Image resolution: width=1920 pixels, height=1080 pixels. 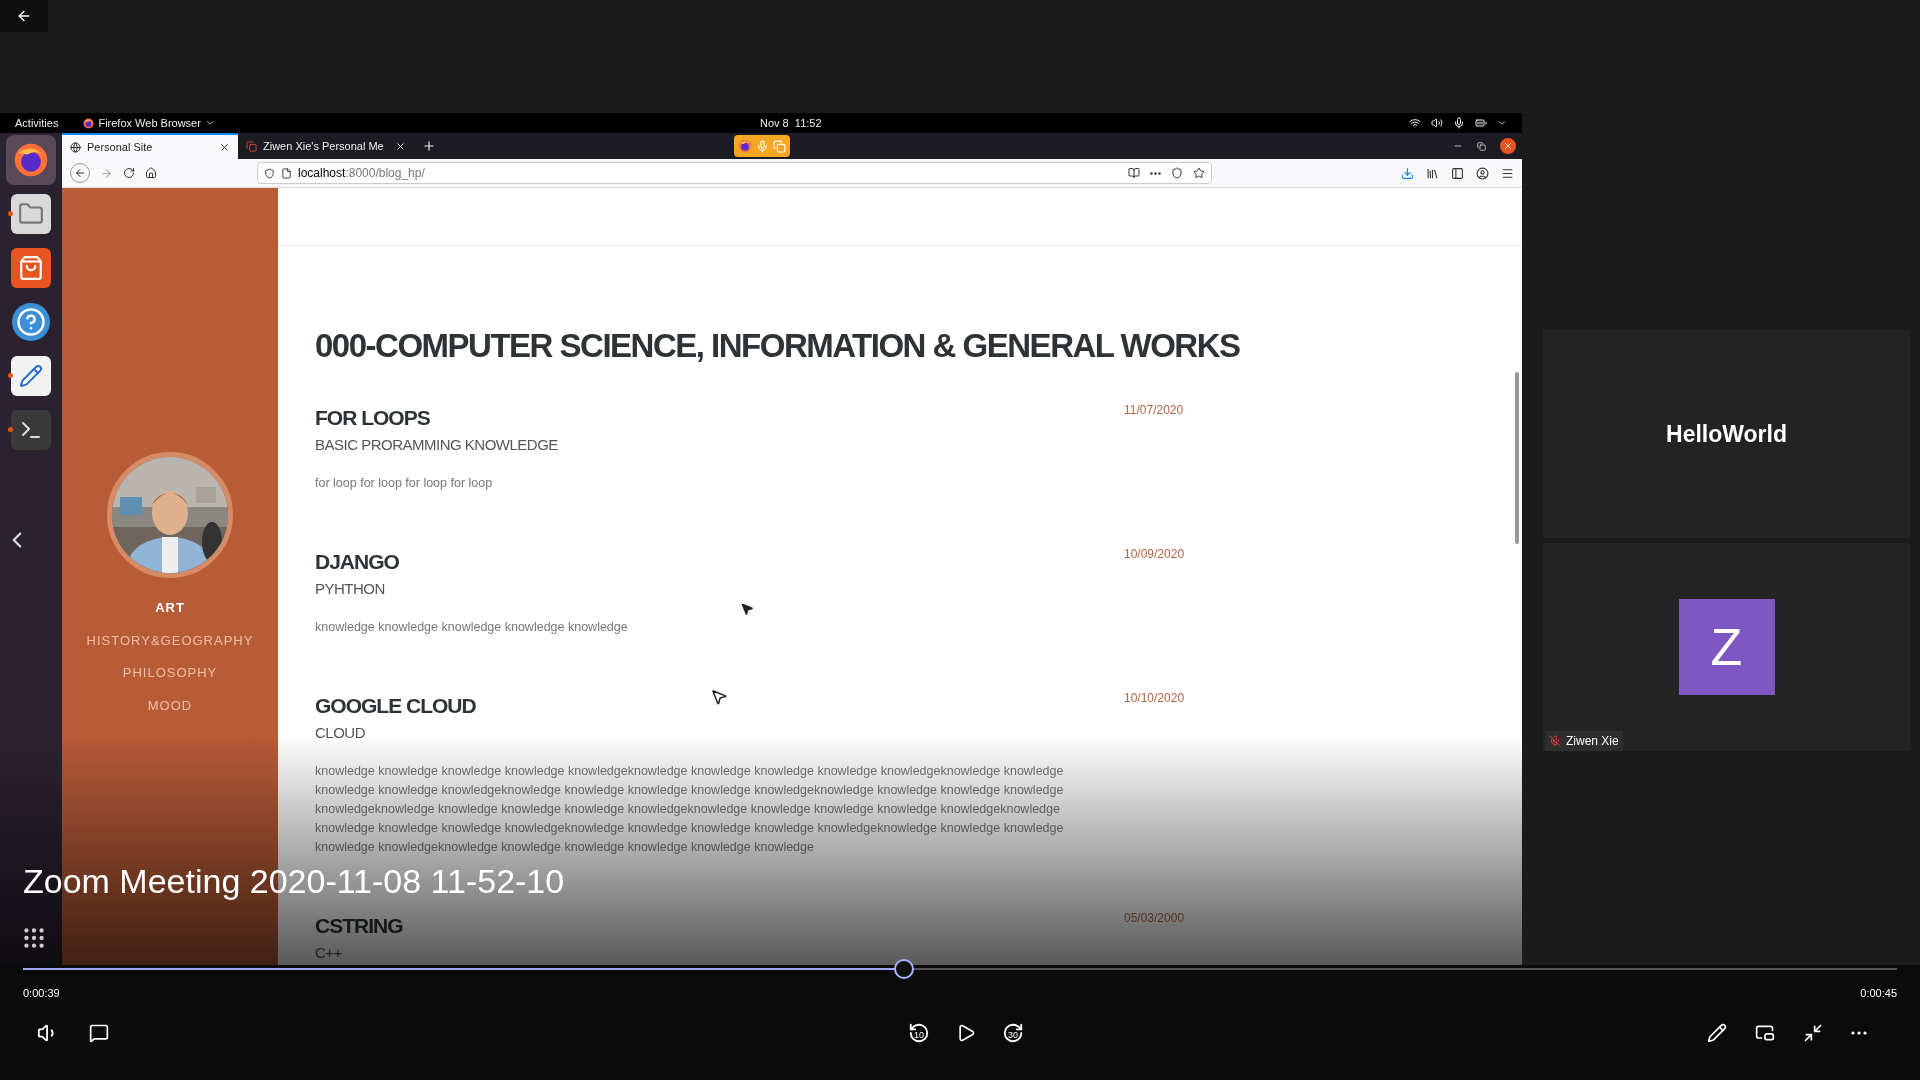 I want to click on bookmark-icon, so click(x=1199, y=173).